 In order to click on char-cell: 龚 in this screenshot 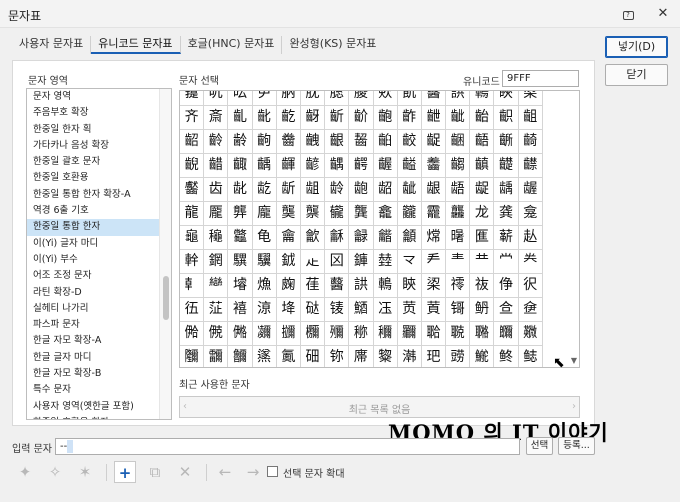, I will do `click(506, 214)`.